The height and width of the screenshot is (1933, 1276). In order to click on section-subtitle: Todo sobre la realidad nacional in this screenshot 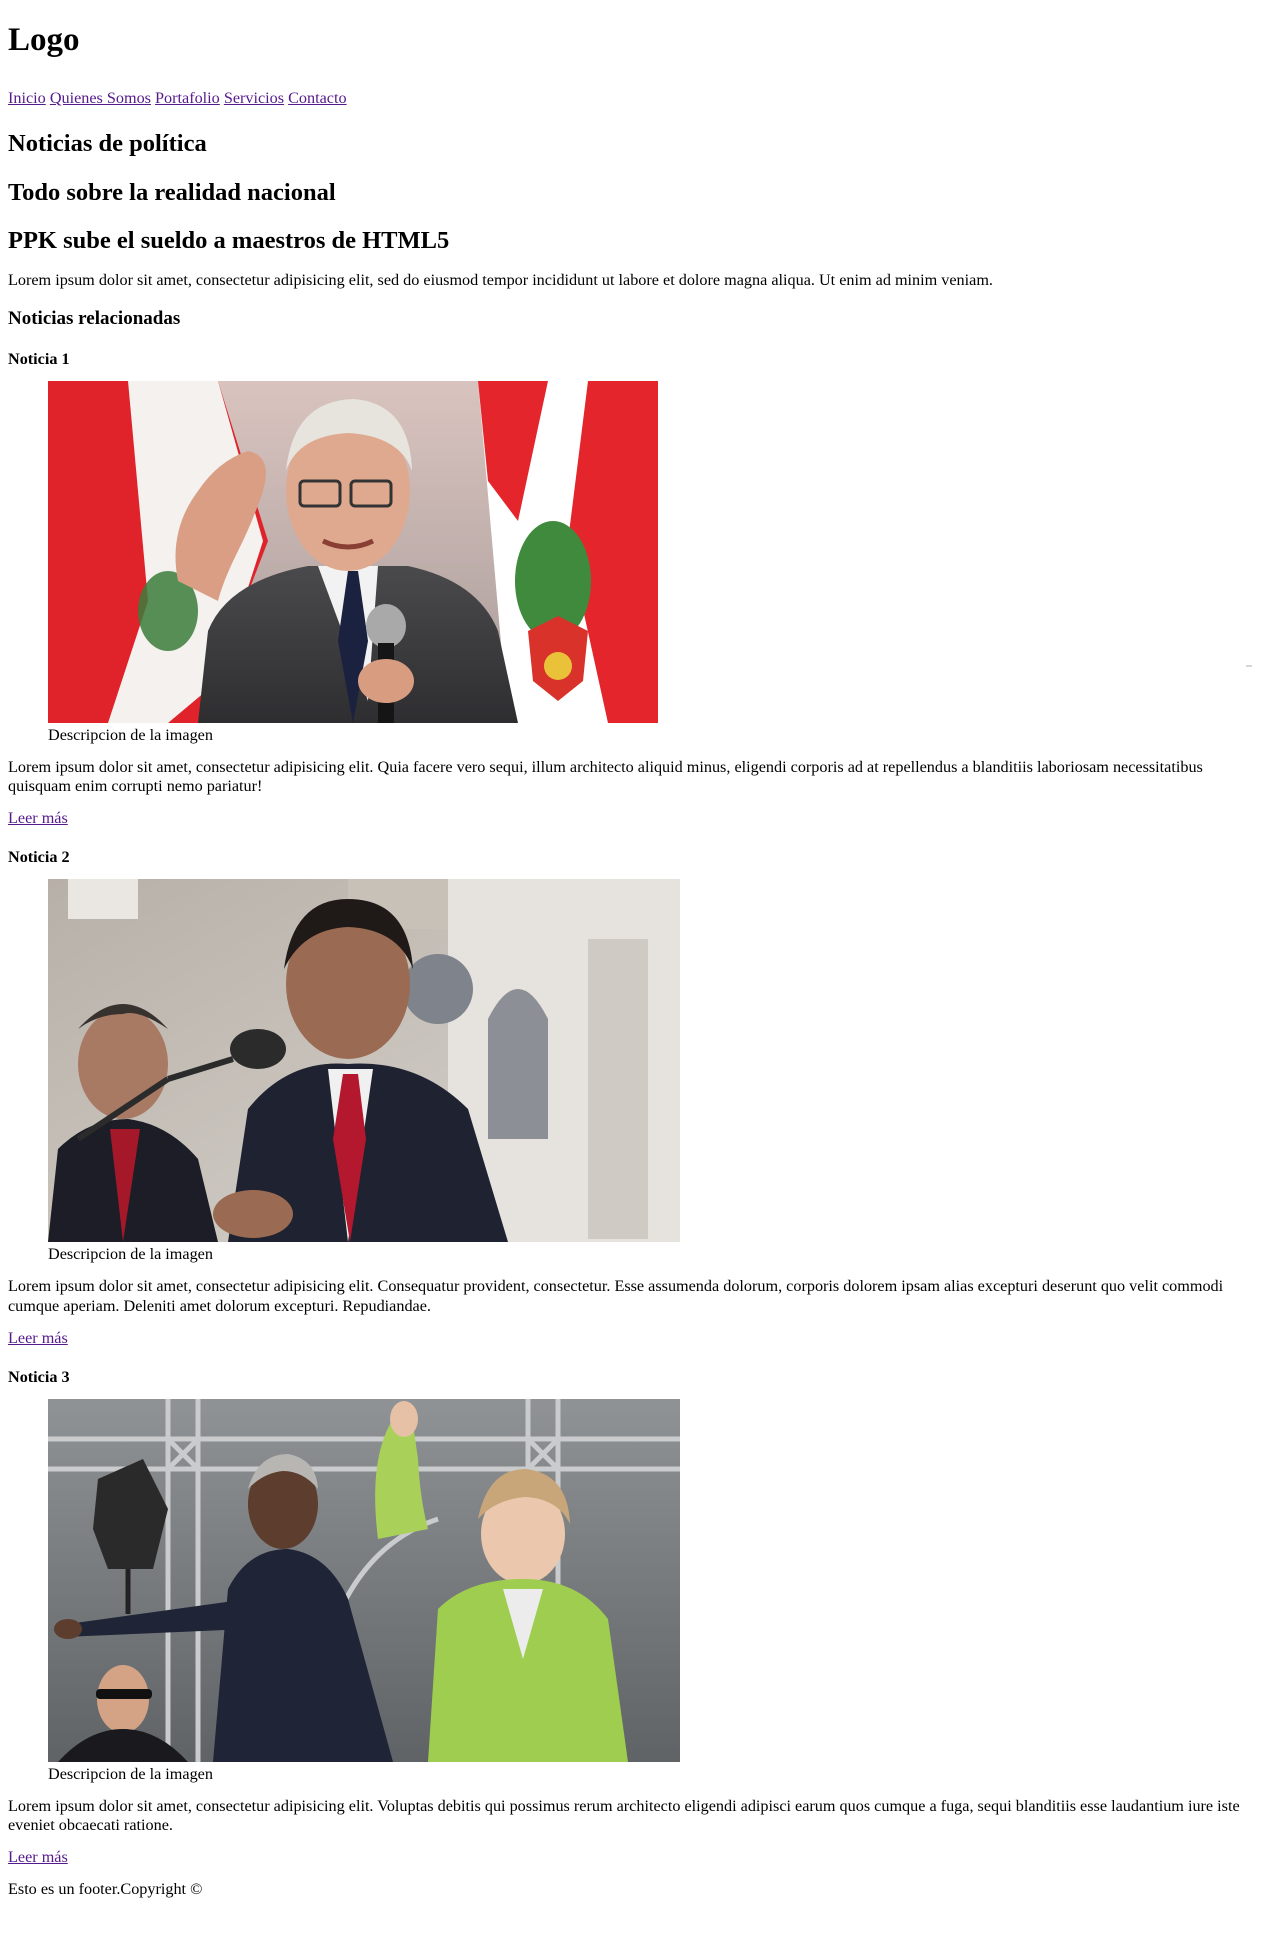, I will do `click(172, 192)`.